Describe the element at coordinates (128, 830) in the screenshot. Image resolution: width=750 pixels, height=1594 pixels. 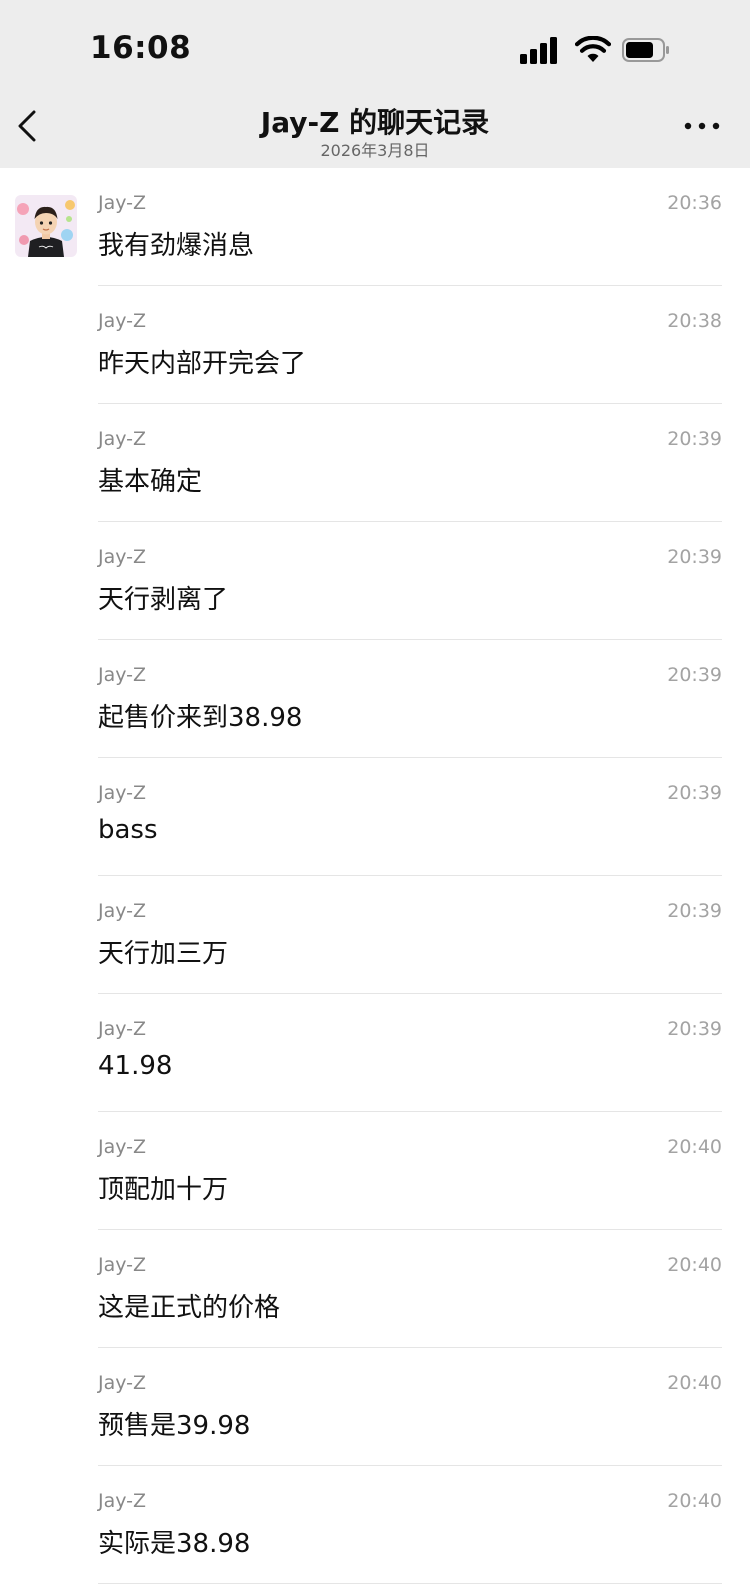
I see `message-text: bass` at that location.